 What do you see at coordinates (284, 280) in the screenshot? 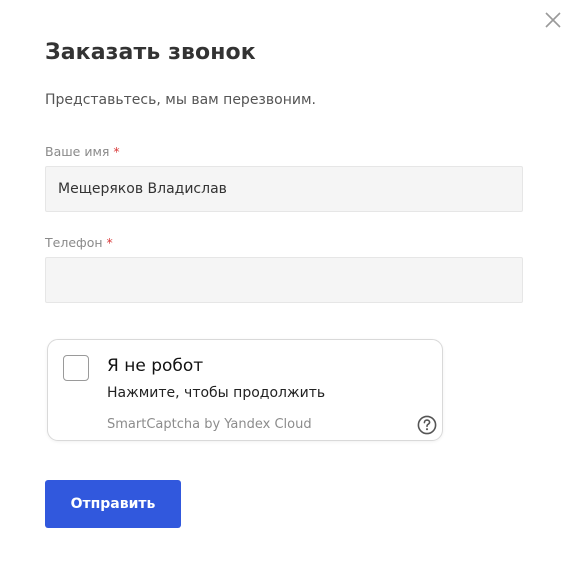
I see `phone-input` at bounding box center [284, 280].